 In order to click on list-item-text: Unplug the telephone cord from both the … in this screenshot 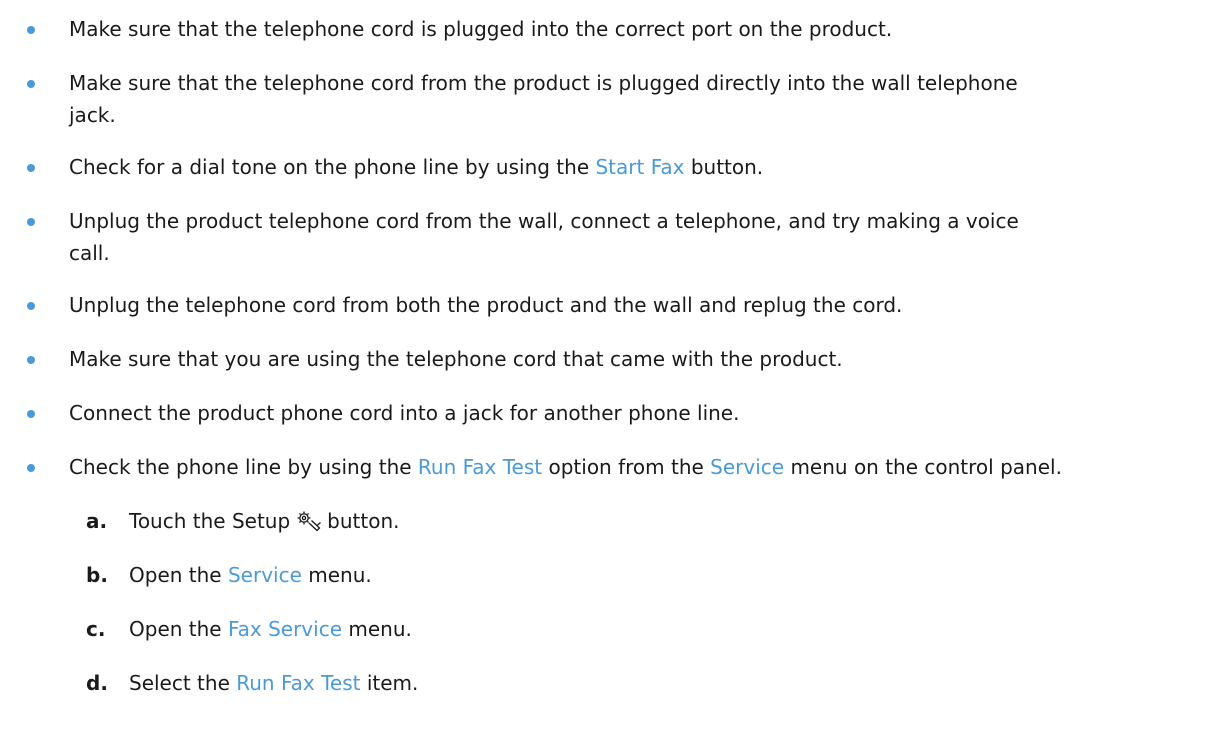, I will do `click(486, 305)`.